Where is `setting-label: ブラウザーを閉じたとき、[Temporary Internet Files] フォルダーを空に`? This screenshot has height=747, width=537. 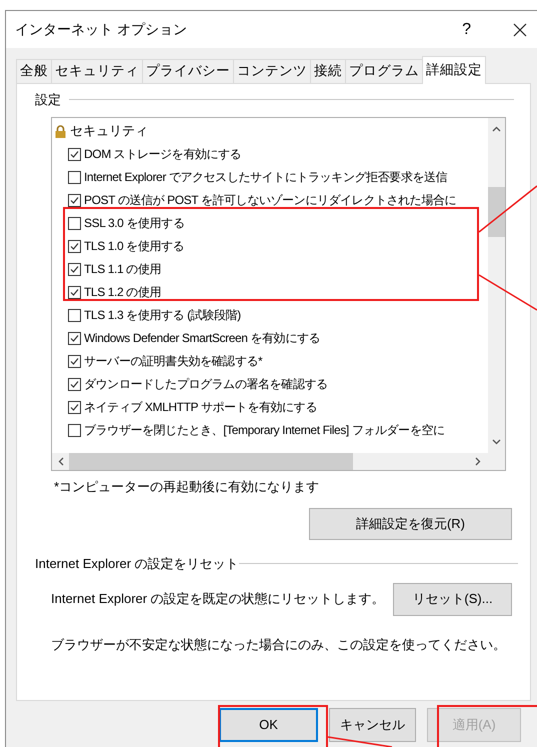
setting-label: ブラウザーを閉じたとき、[Temporary Internet Files] フォルダーを空に is located at coordinates (264, 430).